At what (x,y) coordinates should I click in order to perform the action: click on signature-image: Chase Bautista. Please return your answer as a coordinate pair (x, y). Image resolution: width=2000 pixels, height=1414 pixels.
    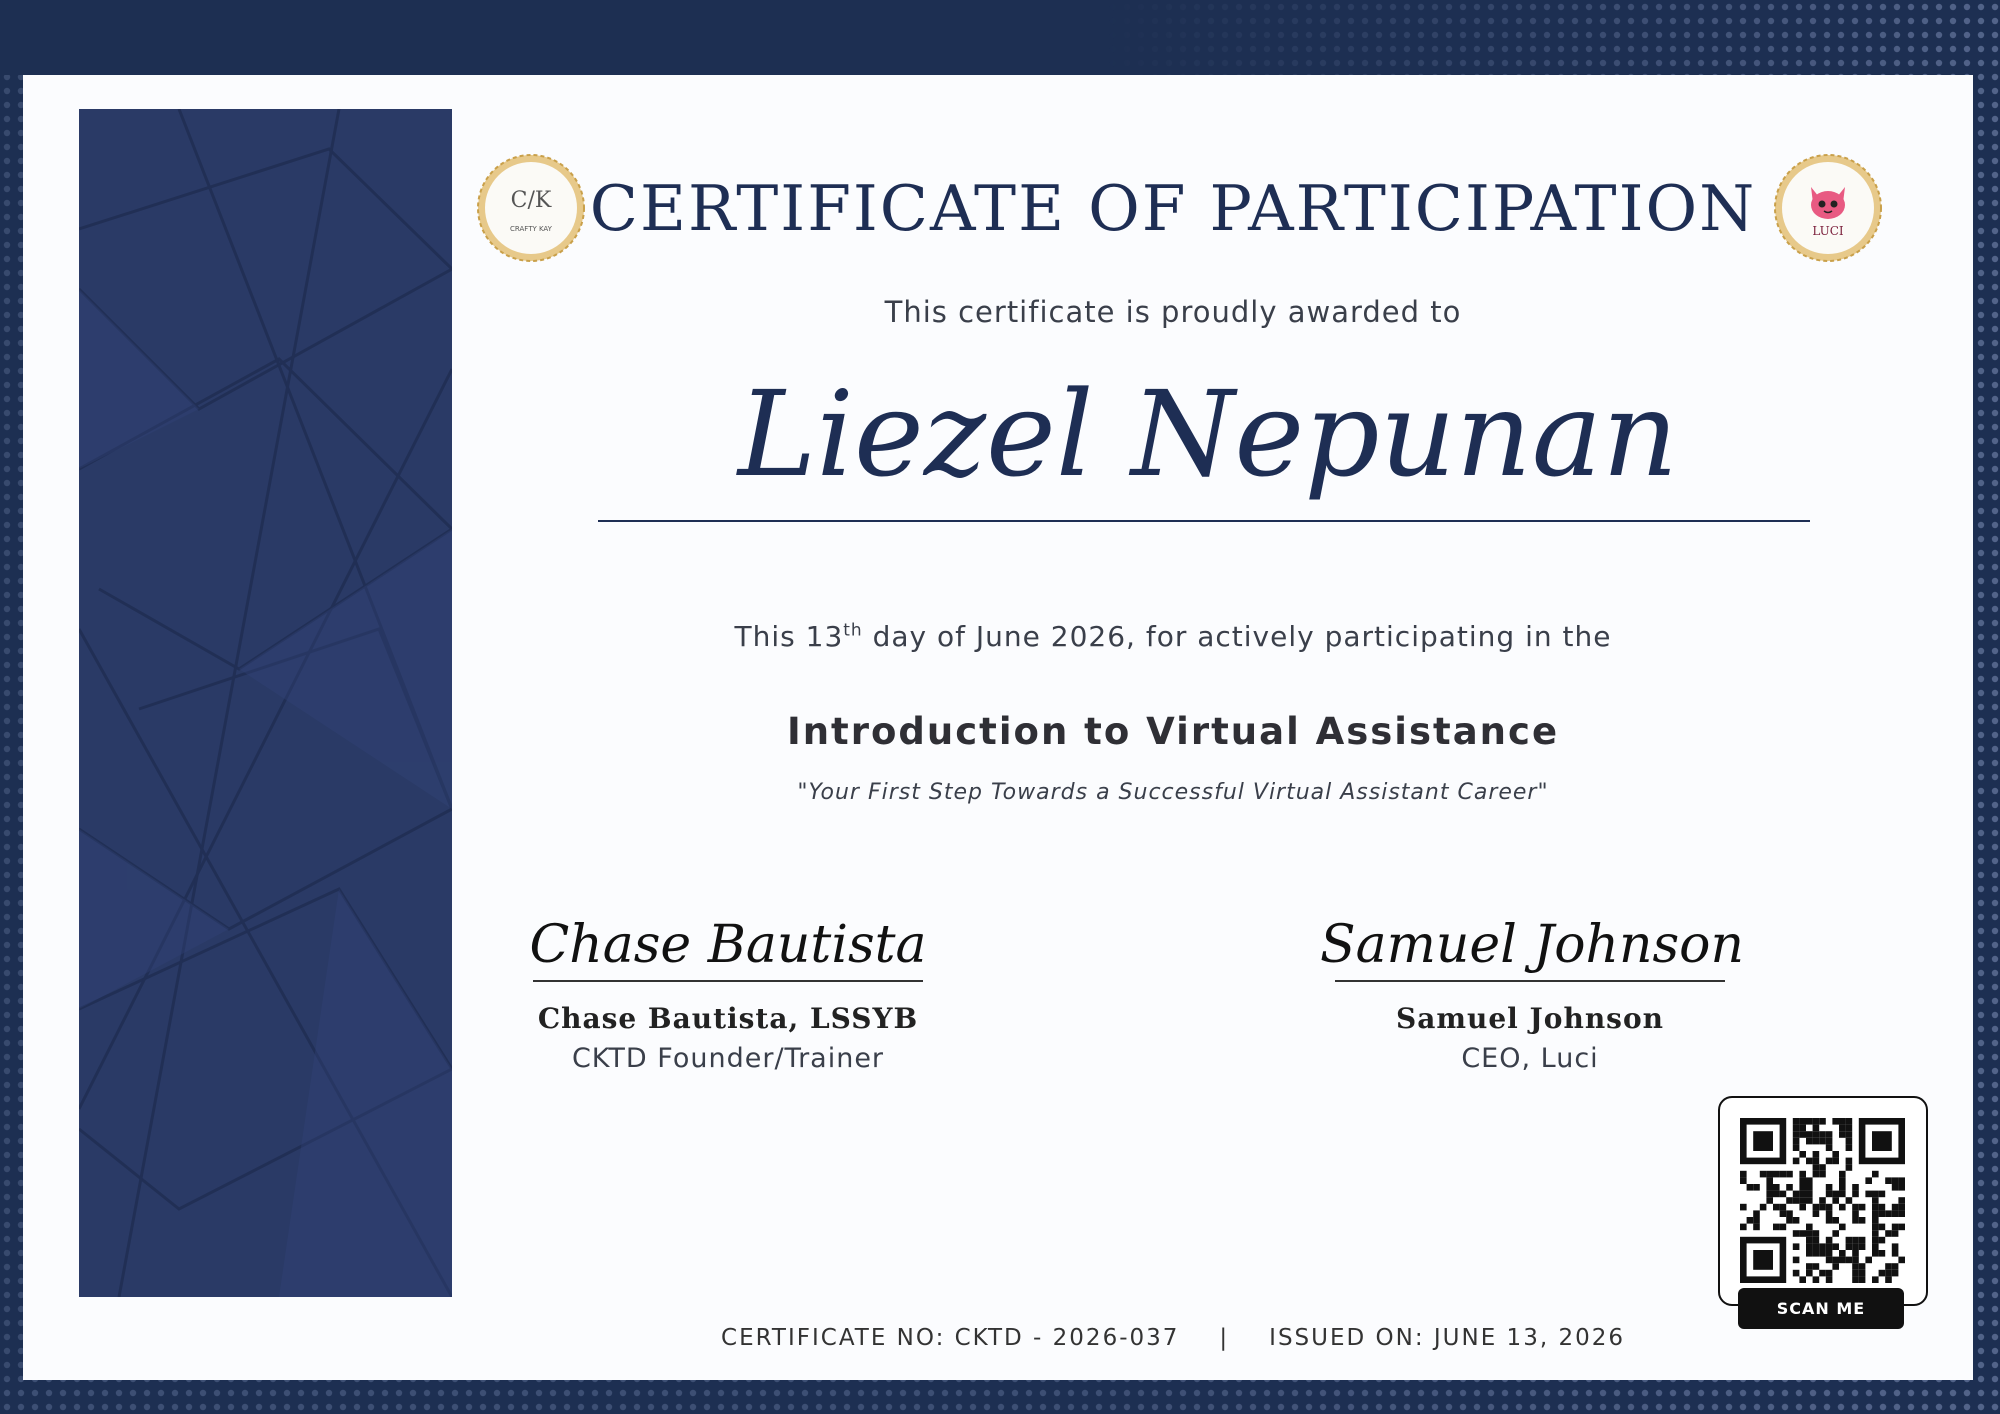
    Looking at the image, I should click on (728, 945).